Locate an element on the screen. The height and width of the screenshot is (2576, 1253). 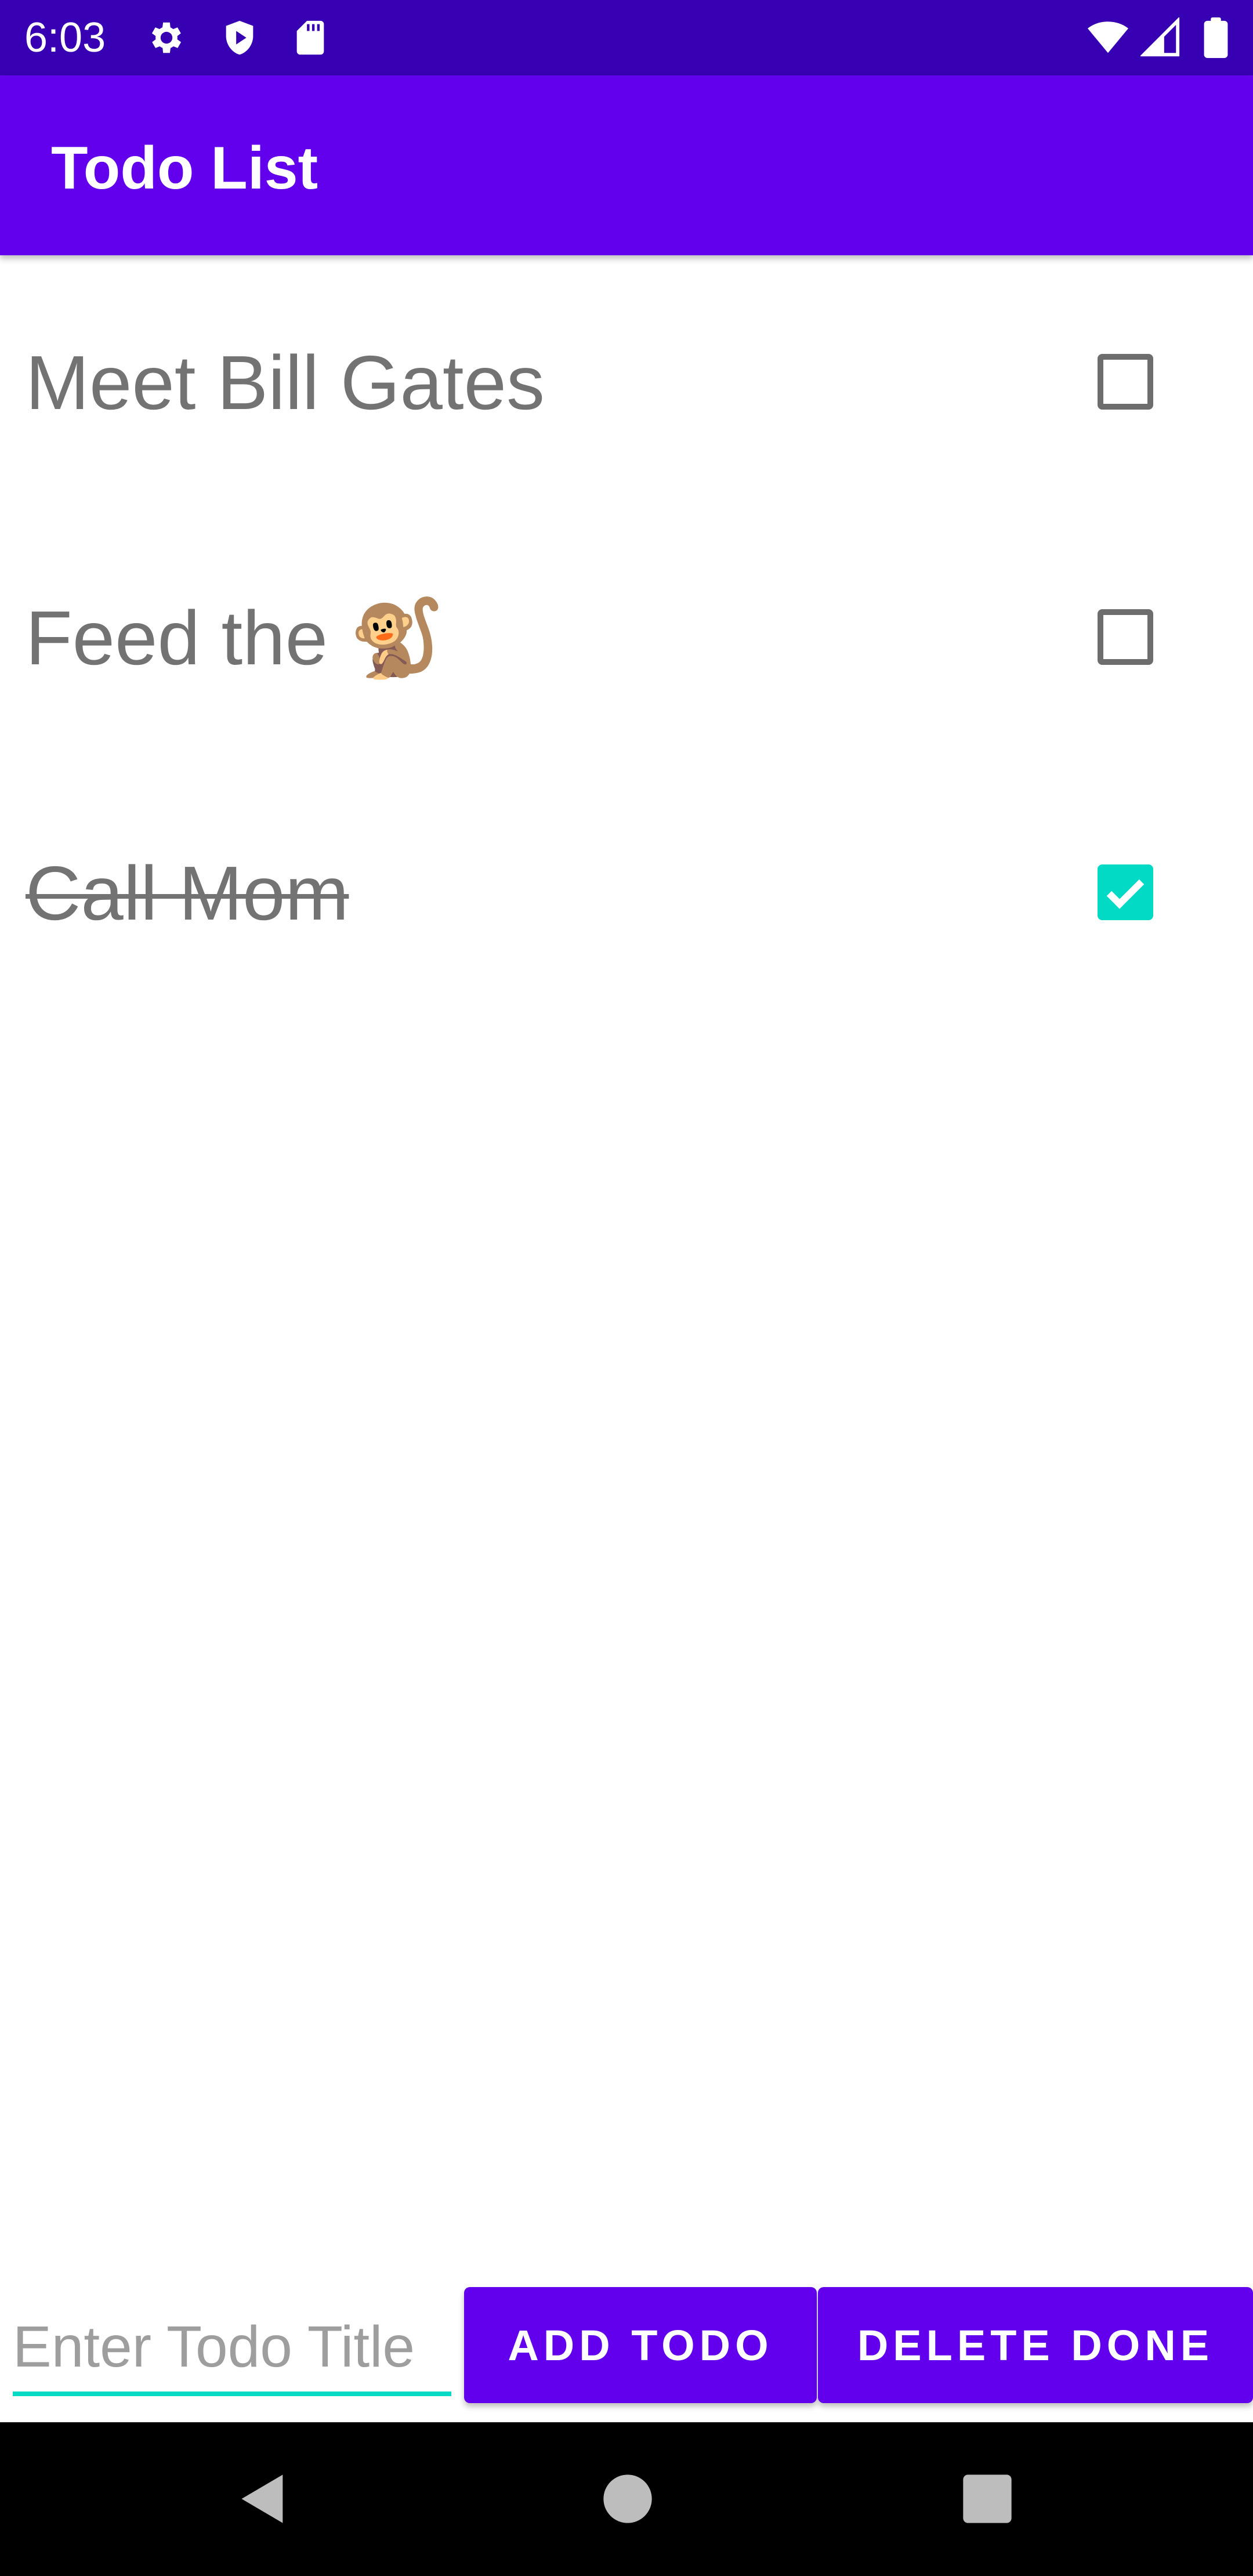
signal-icon is located at coordinates (1160, 37).